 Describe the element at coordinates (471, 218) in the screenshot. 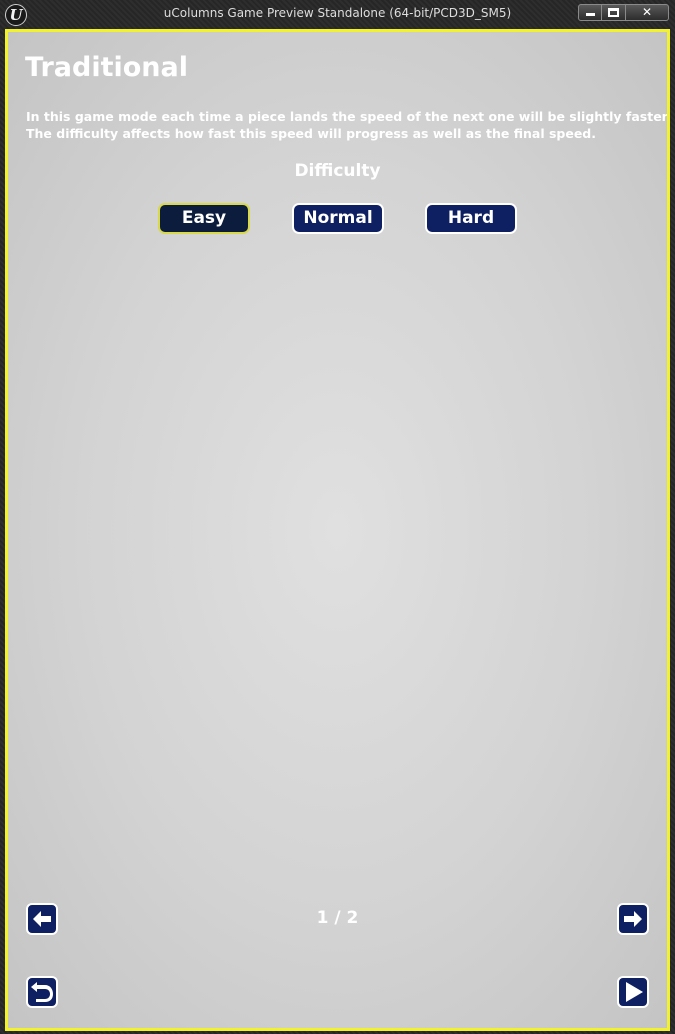

I see `difficulty-hard-button: Hard` at that location.